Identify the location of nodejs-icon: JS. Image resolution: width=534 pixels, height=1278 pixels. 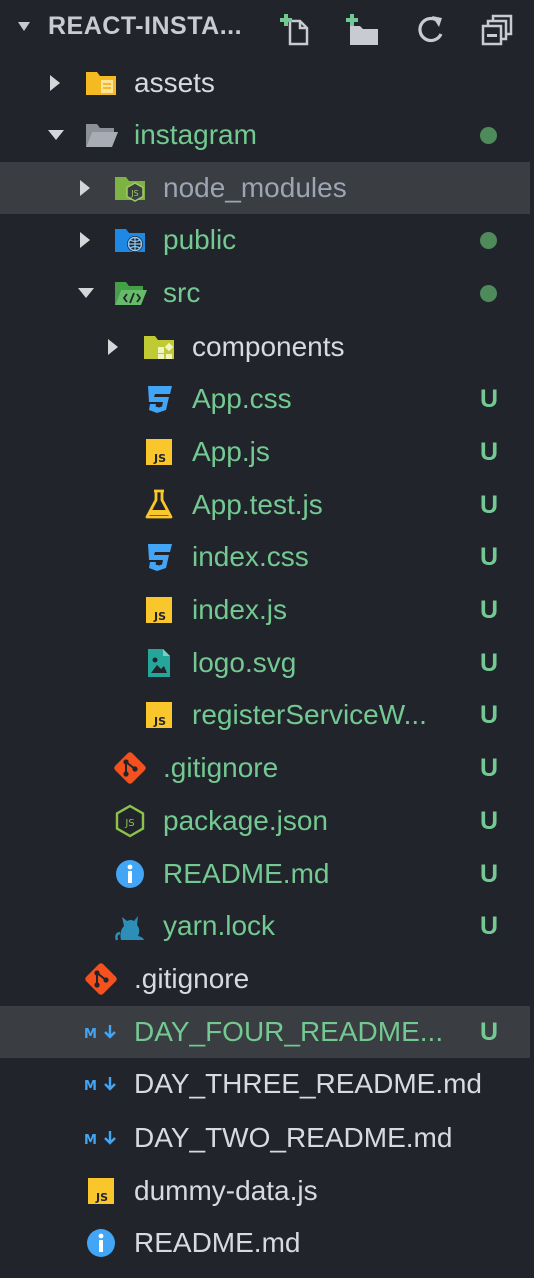
(130, 821).